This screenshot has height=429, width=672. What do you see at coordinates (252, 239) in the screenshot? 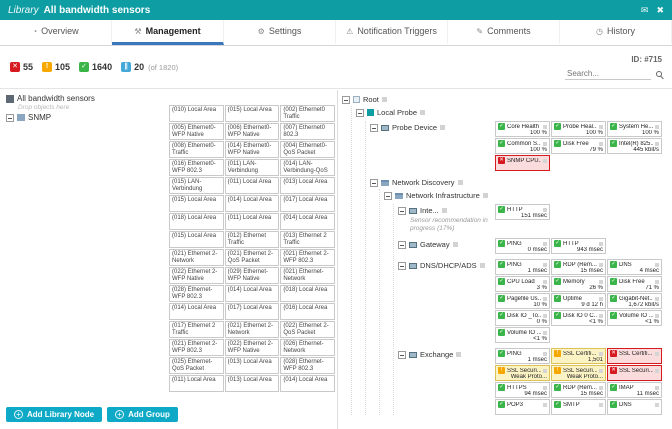
I see `library-grid-item: (012) Ethernet Traffic` at bounding box center [252, 239].